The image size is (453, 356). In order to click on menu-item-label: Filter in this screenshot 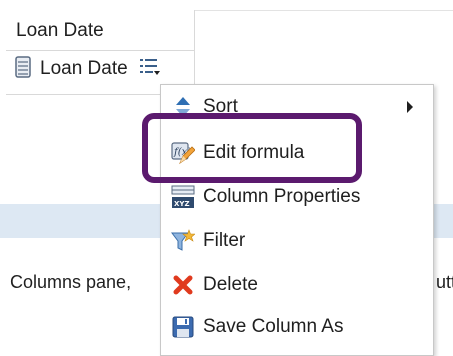, I will do `click(224, 240)`.